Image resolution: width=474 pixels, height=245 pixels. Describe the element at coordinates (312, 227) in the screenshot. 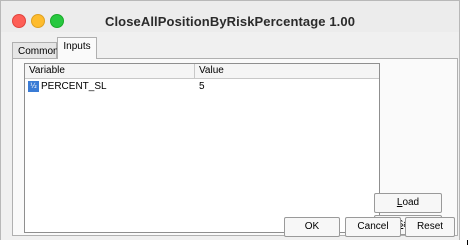

I see `ok-button: OK` at that location.